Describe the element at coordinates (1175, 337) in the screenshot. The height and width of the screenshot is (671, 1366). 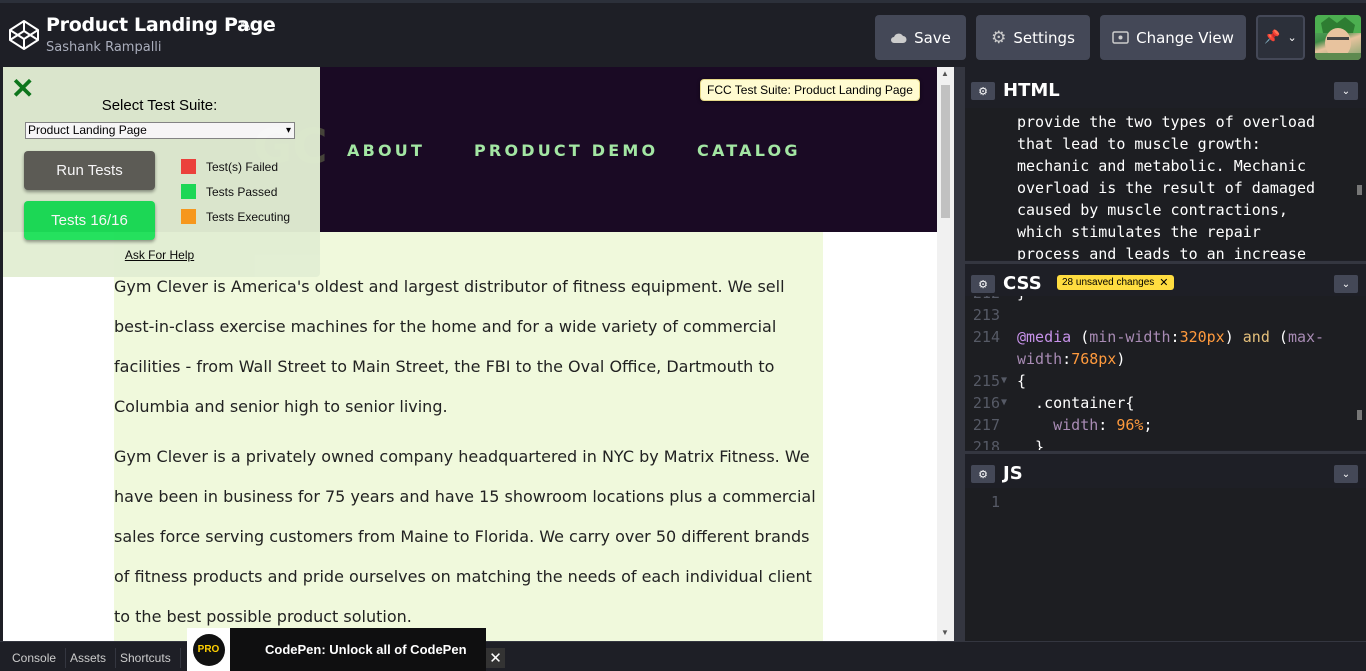
I see `code-token: :` at that location.